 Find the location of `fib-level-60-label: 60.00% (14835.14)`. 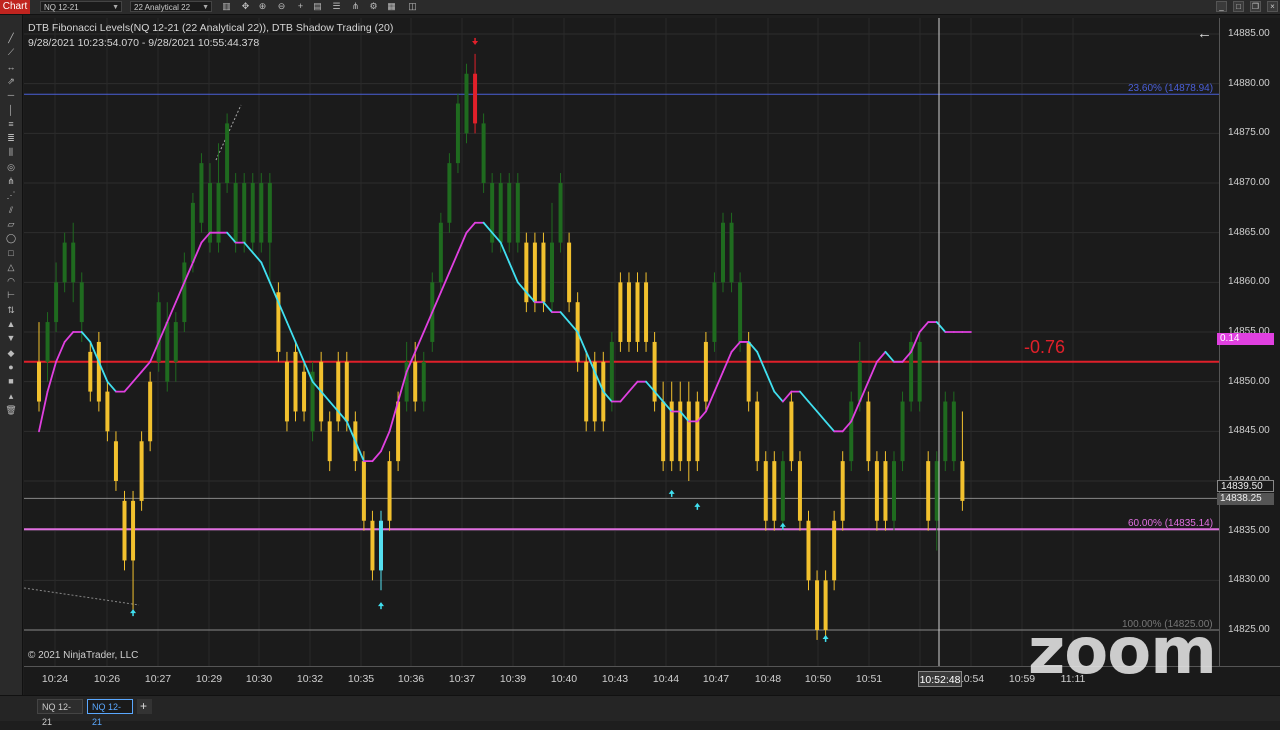

fib-level-60-label: 60.00% (14835.14) is located at coordinates (1171, 523).